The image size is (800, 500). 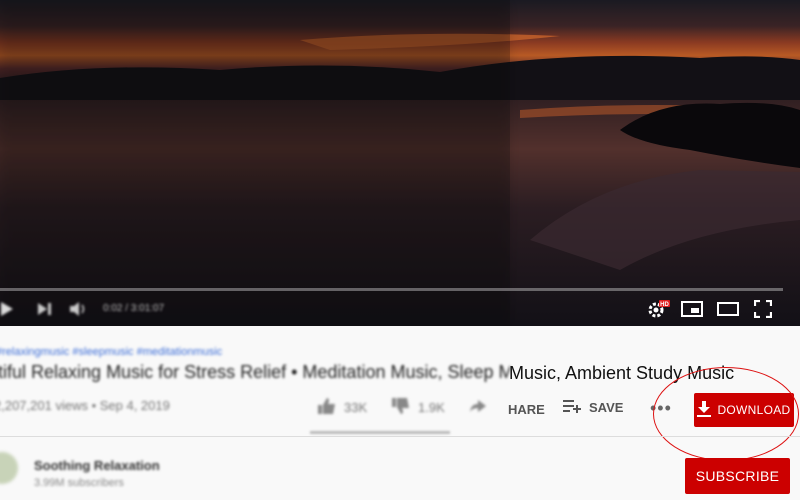 I want to click on save-playlist-icon, so click(x=572, y=407).